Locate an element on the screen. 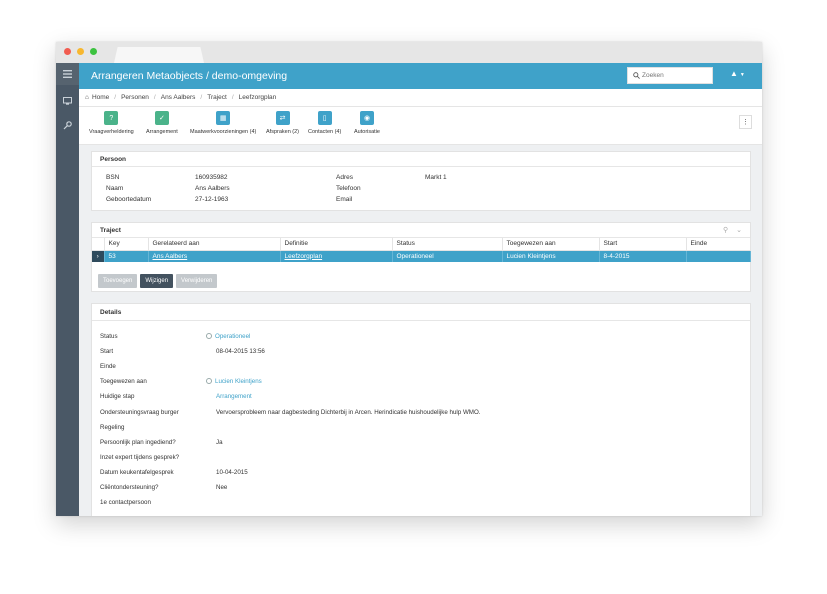 This screenshot has width=827, height=594. bsn-label: BSN is located at coordinates (113, 177).